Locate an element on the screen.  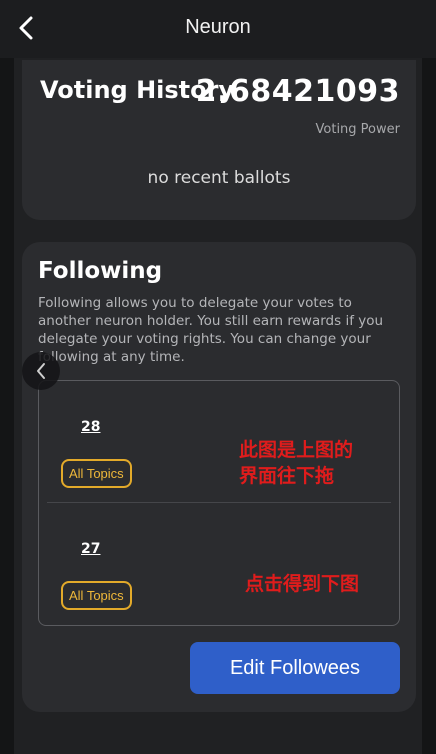
followee-id: 28 is located at coordinates (90, 427).